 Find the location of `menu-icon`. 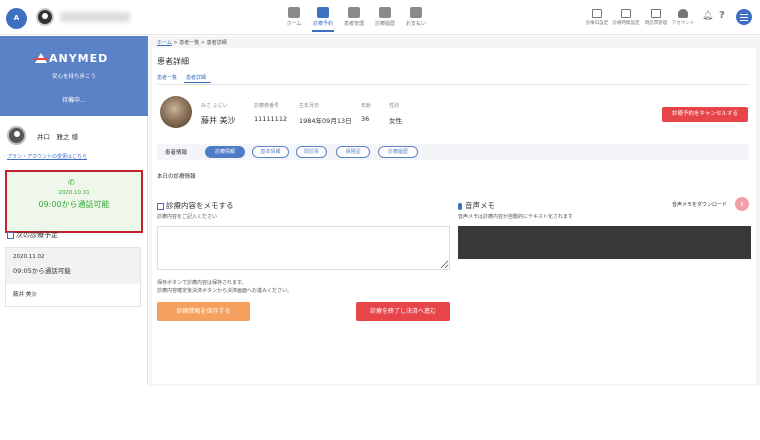

menu-icon is located at coordinates (744, 14).